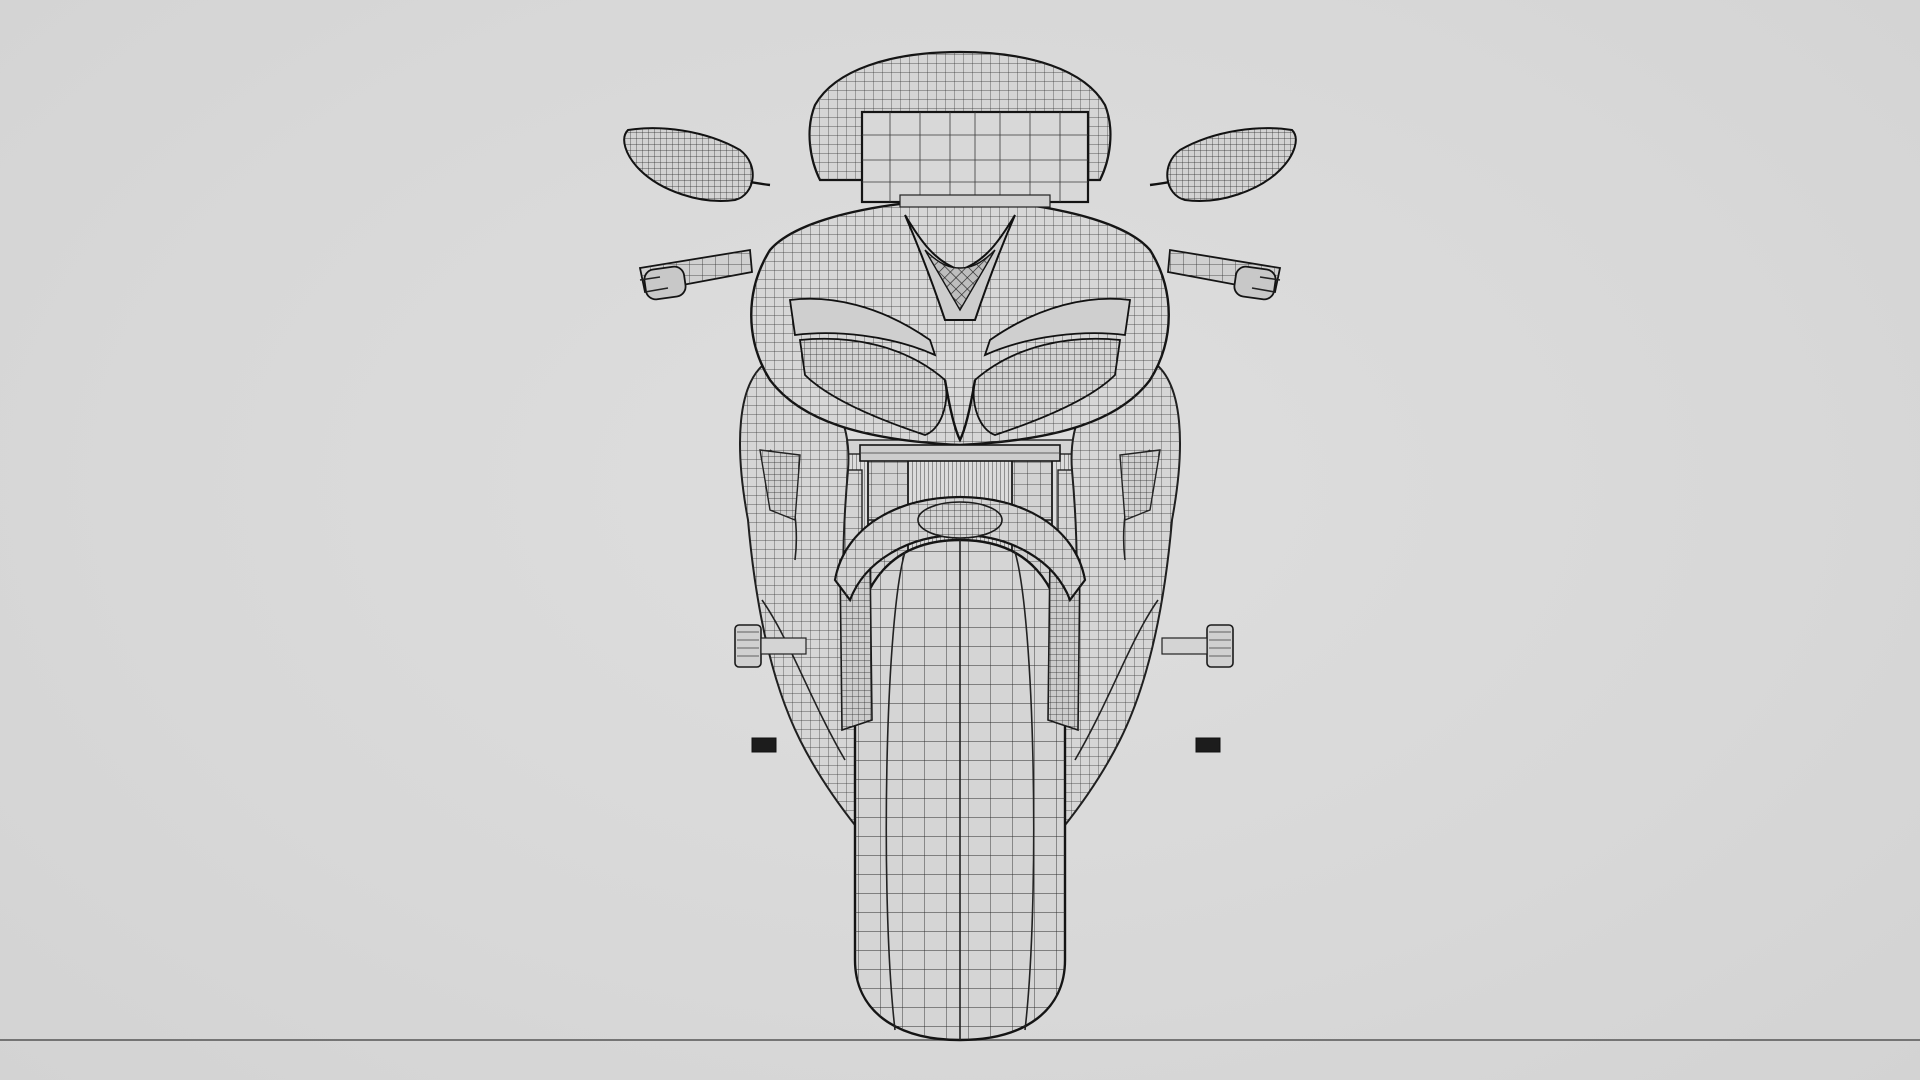  What do you see at coordinates (960, 790) in the screenshot?
I see `front-wheel` at bounding box center [960, 790].